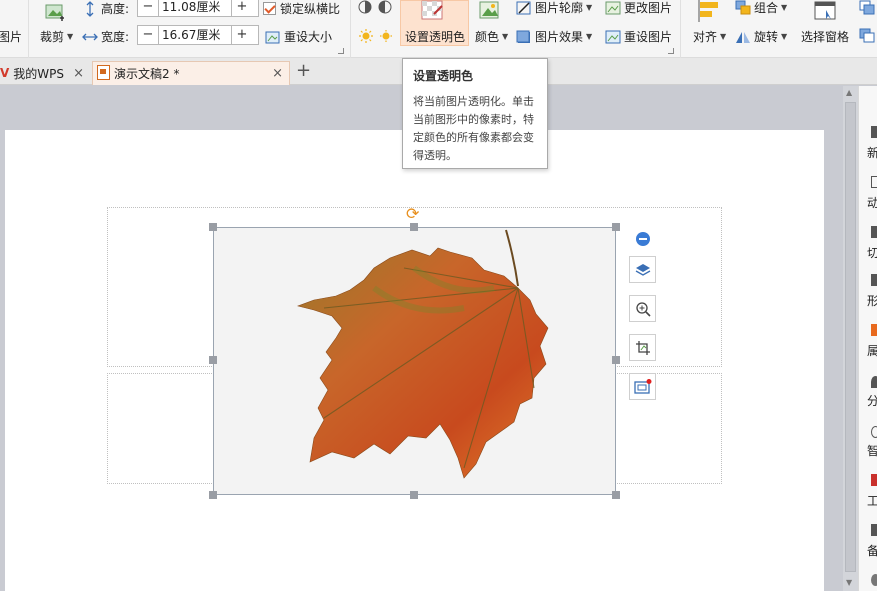 This screenshot has height=591, width=877. What do you see at coordinates (386, 36) in the screenshot?
I see `brightness-down-icon` at bounding box center [386, 36].